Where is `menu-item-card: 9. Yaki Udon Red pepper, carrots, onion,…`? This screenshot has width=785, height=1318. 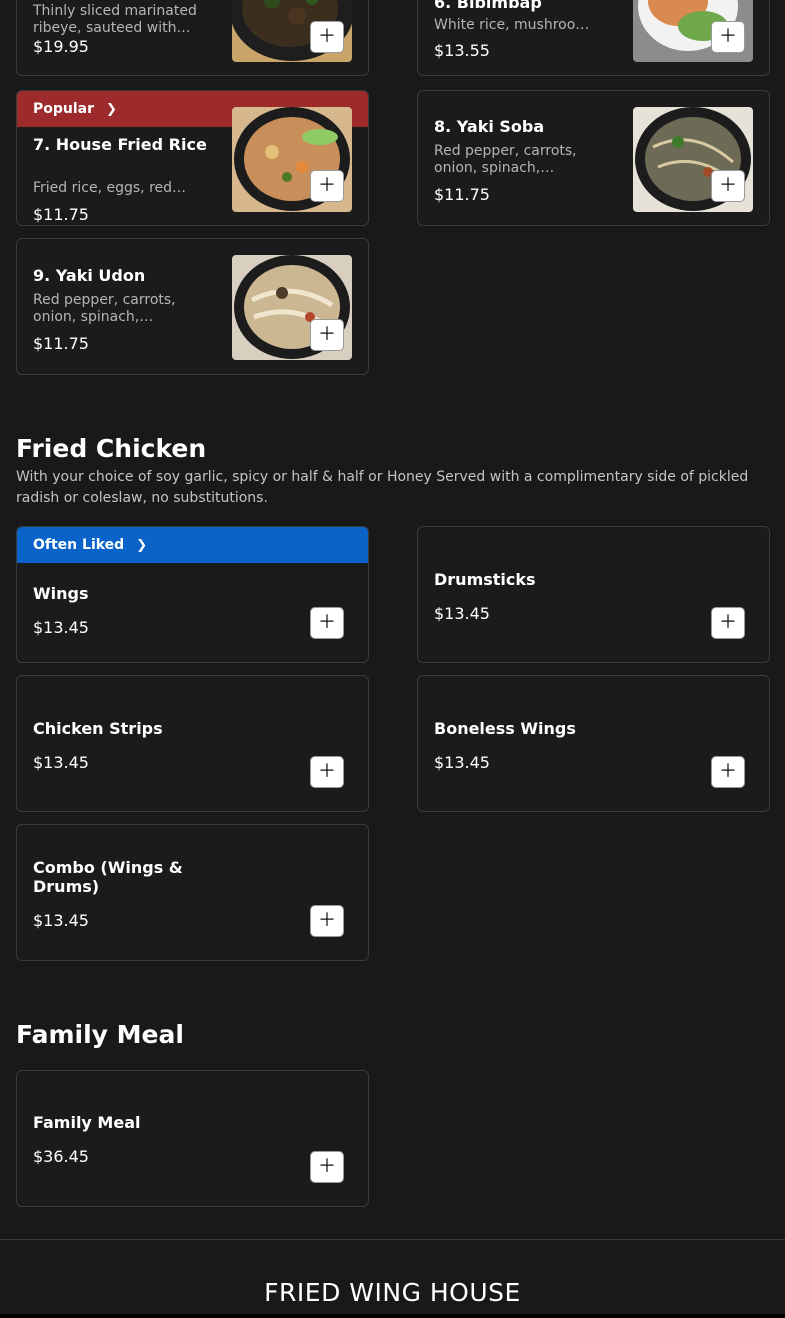 menu-item-card: 9. Yaki Udon Red pepper, carrots, onion,… is located at coordinates (192, 306).